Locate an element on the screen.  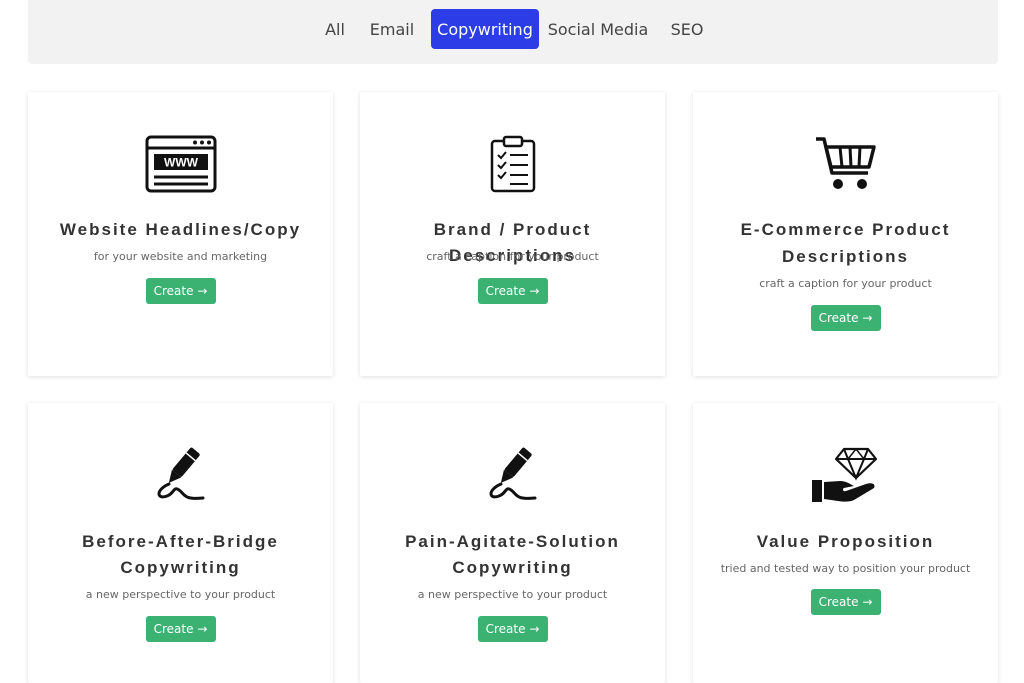
svg-text: WWW is located at coordinates (181, 163).